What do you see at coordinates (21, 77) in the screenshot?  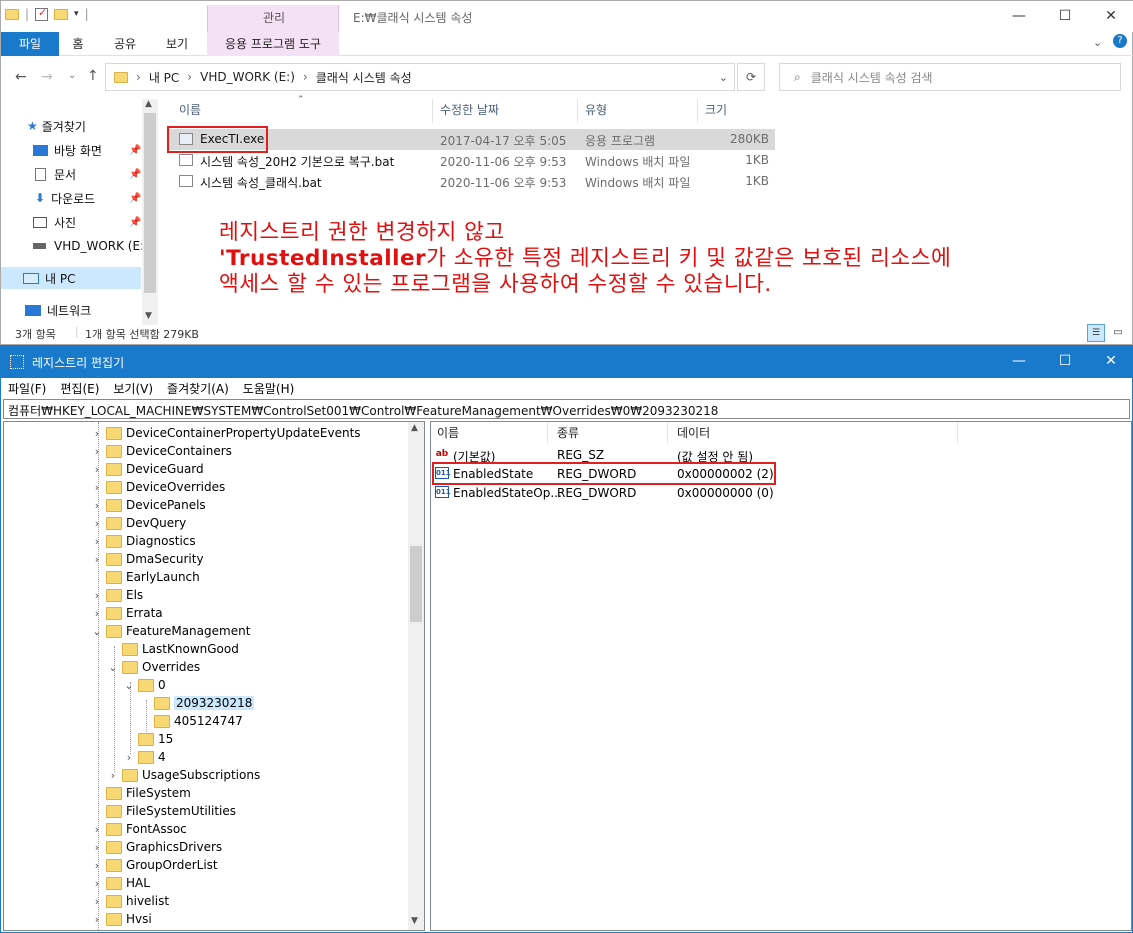 I see `back-arrow-icon: ←` at bounding box center [21, 77].